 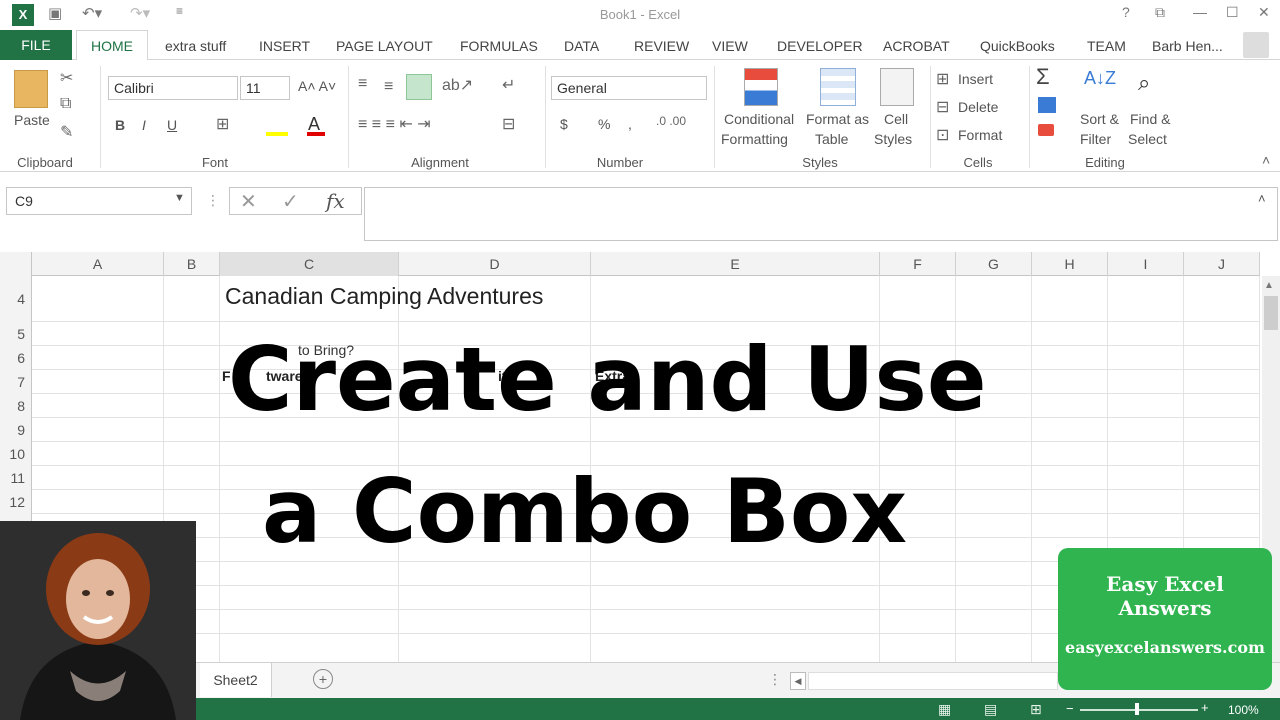 I want to click on minimize-icon: —, so click(x=1200, y=12).